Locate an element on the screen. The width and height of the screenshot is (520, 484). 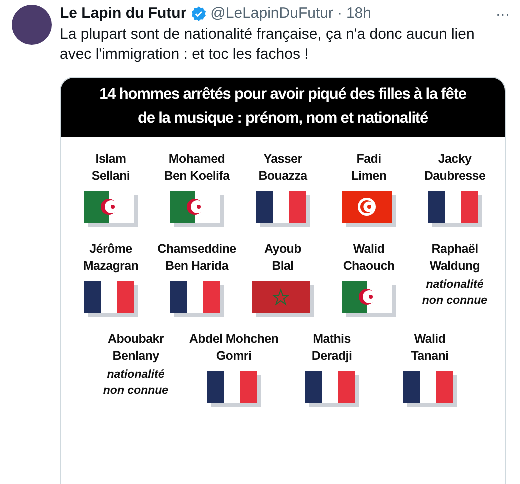
person-name: Tanani is located at coordinates (430, 356).